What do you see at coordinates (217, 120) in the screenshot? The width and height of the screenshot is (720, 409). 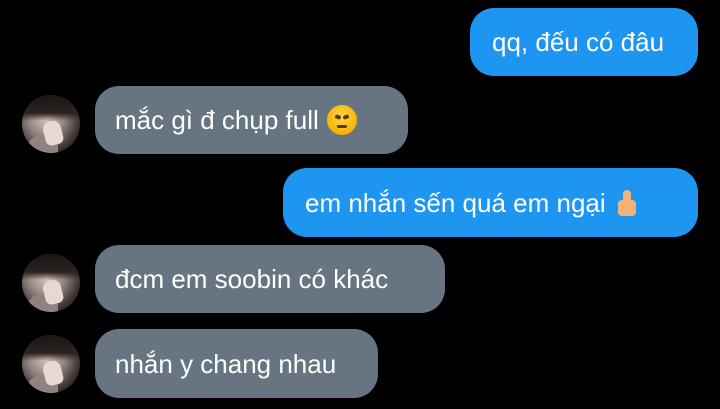 I see `message-text: mắc gì đ chụp full` at bounding box center [217, 120].